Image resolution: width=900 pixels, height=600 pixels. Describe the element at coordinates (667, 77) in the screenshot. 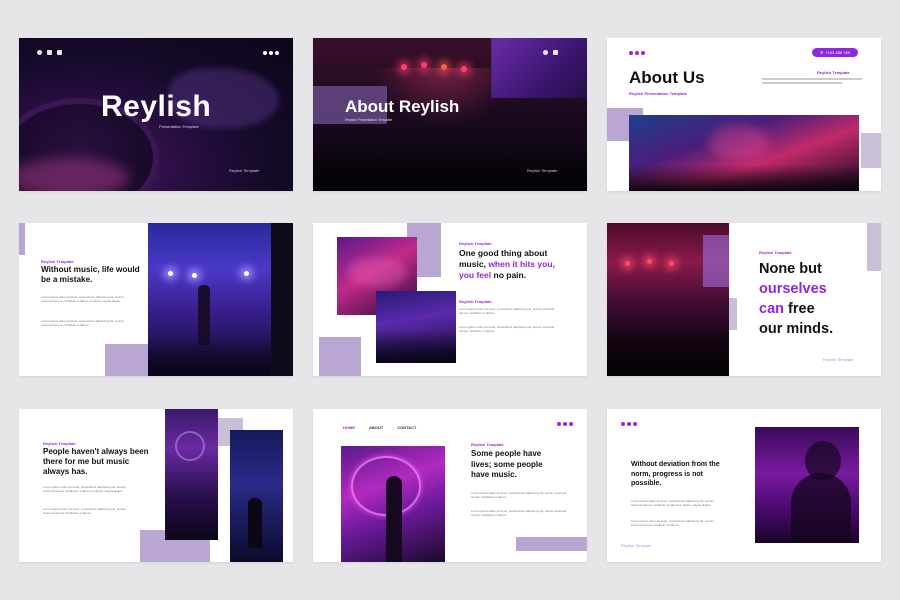

I see `slide-title: About Us` at that location.